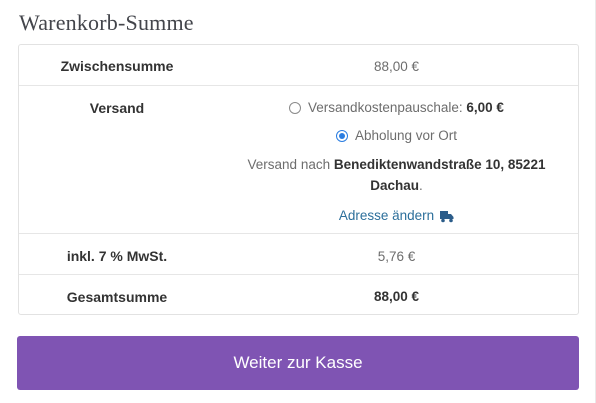 Image resolution: width=596 pixels, height=403 pixels. What do you see at coordinates (295, 108) in the screenshot?
I see `flat-rate-radio` at bounding box center [295, 108].